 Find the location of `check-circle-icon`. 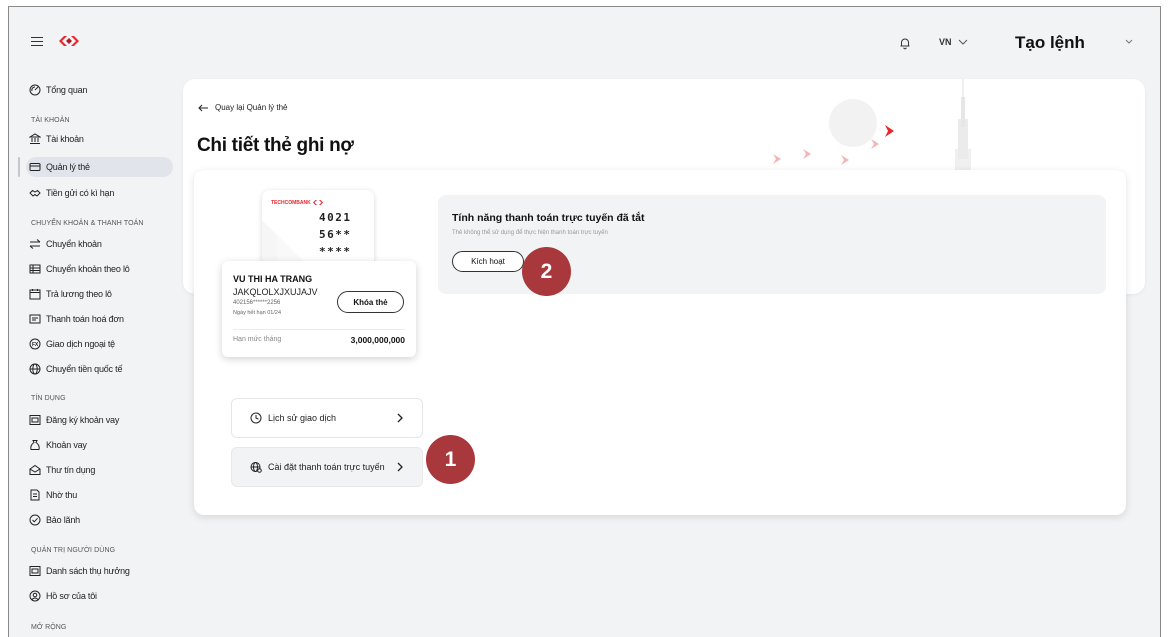

check-circle-icon is located at coordinates (35, 520).